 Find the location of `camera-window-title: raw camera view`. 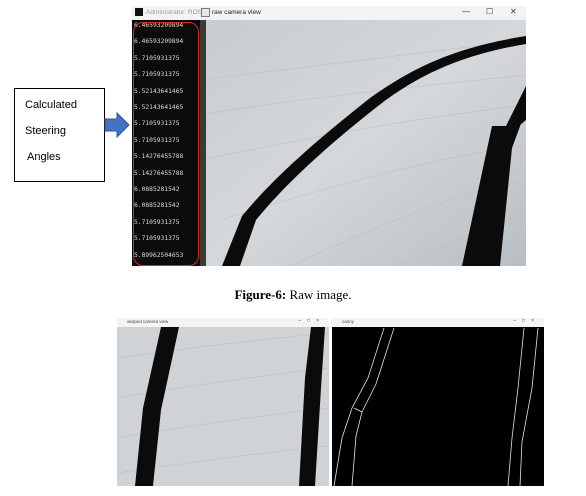

camera-window-title: raw camera view is located at coordinates (236, 12).